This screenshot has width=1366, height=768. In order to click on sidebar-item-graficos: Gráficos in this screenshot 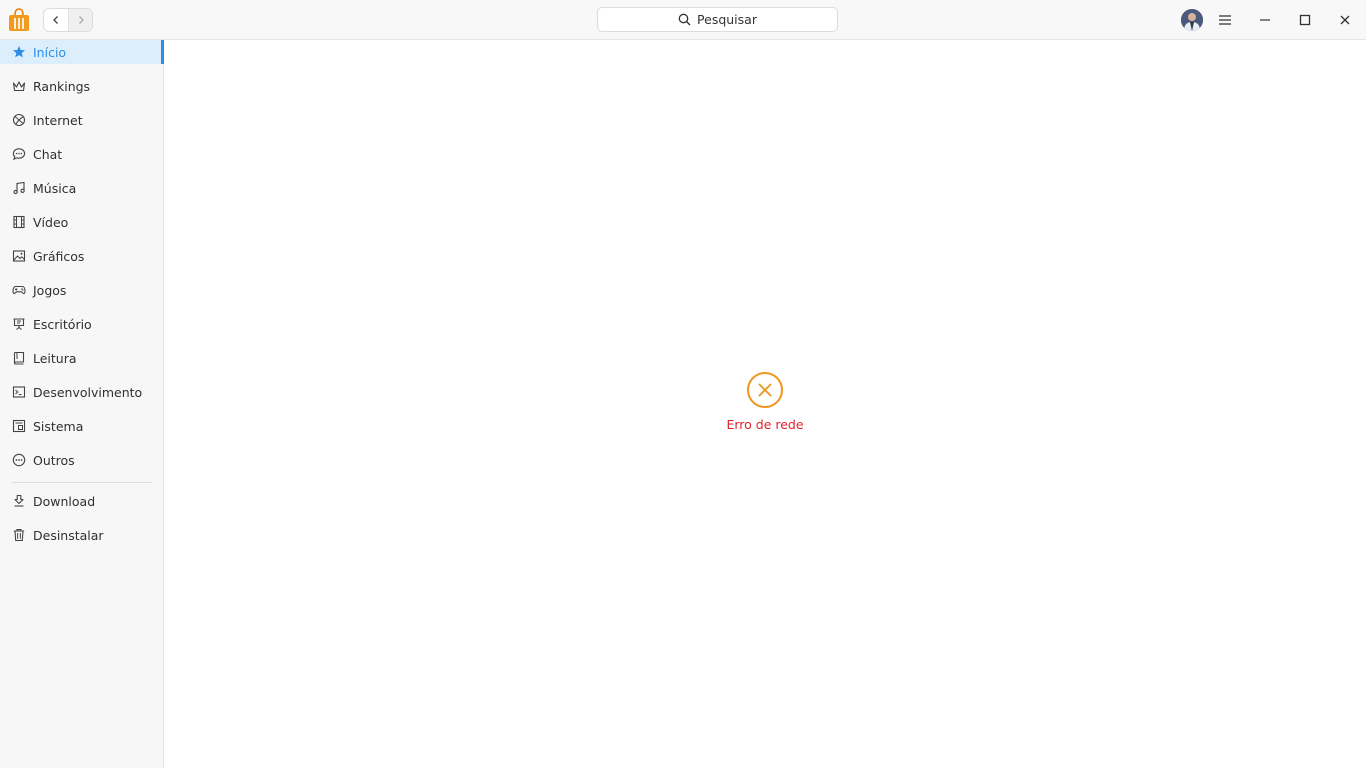, I will do `click(82, 256)`.